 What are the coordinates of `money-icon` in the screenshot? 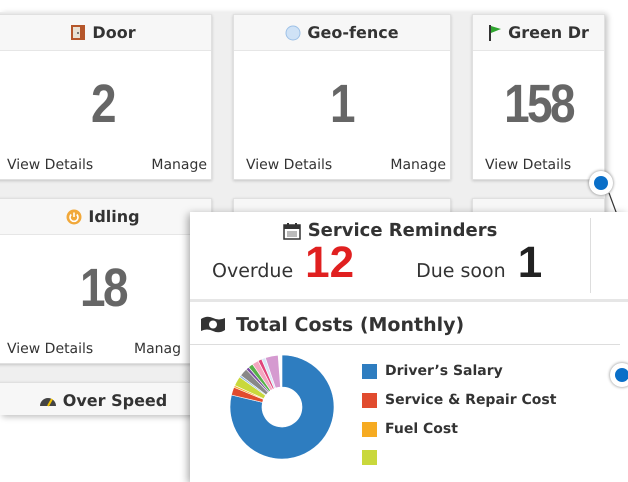 It's located at (213, 325).